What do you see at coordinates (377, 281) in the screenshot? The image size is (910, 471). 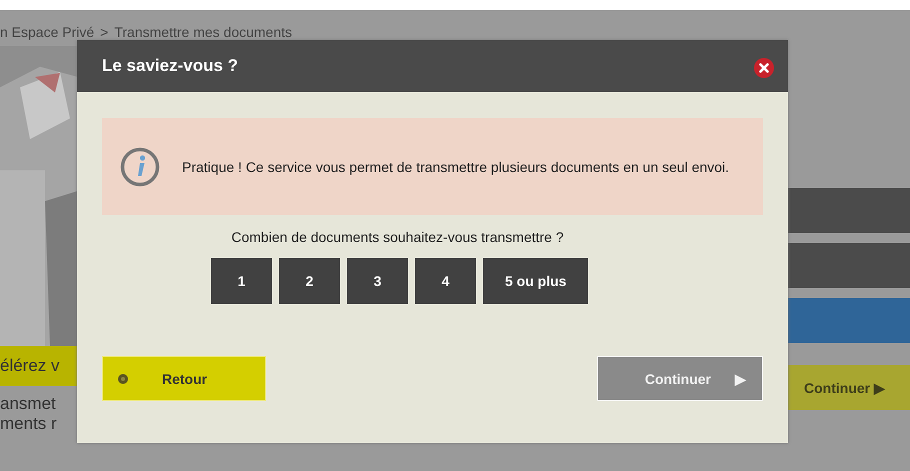 I see `count-button: 3` at bounding box center [377, 281].